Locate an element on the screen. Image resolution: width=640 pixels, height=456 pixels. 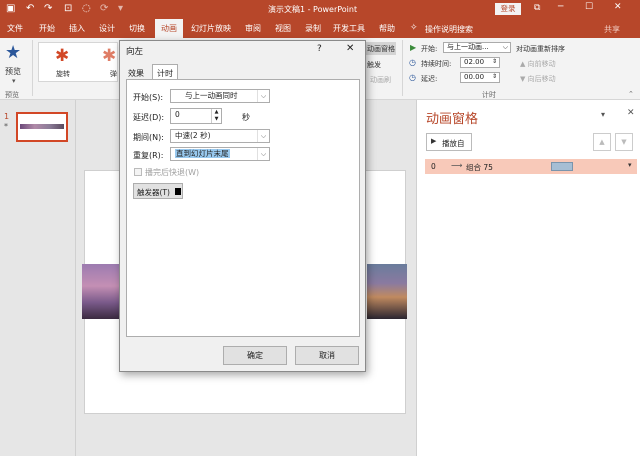
start-play-icon: ▶ is located at coordinates (413, 47).